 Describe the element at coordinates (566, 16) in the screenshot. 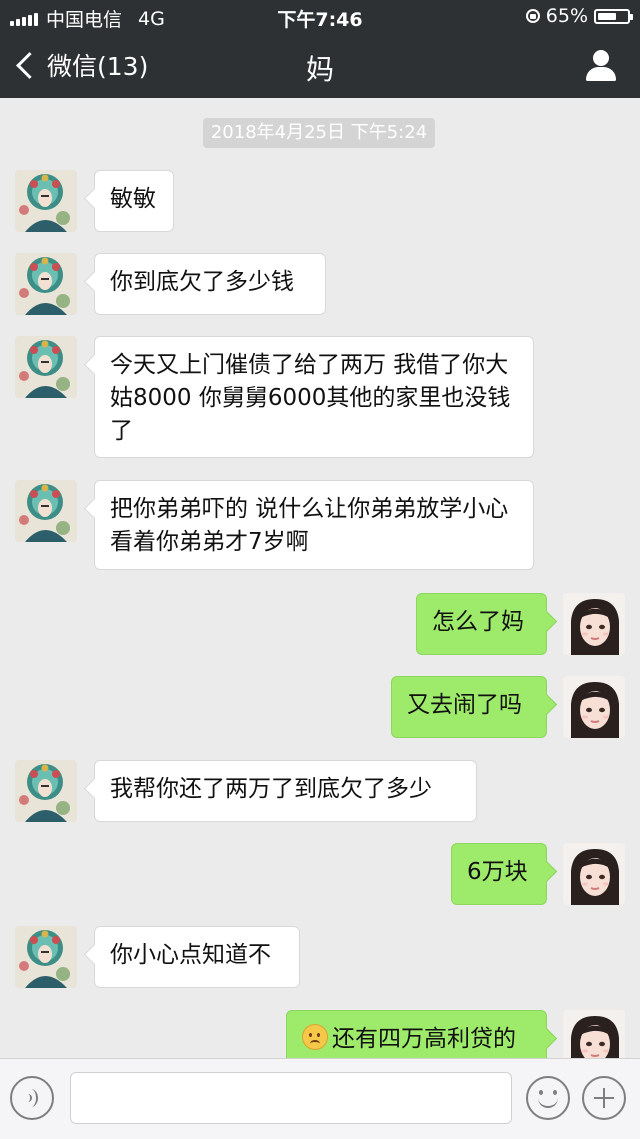

I see `battery-percent: 65%` at that location.